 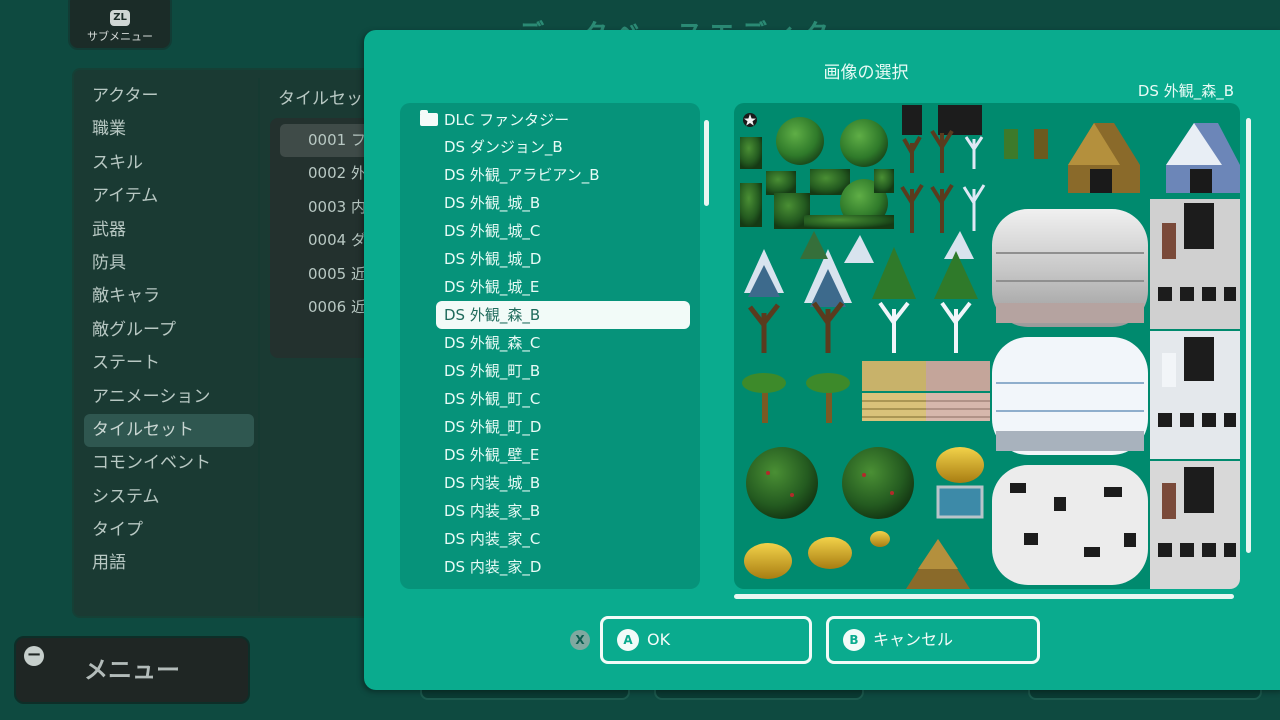 What do you see at coordinates (169, 463) in the screenshot?
I see `db-menu-item-common-event: コモンイベント` at bounding box center [169, 463].